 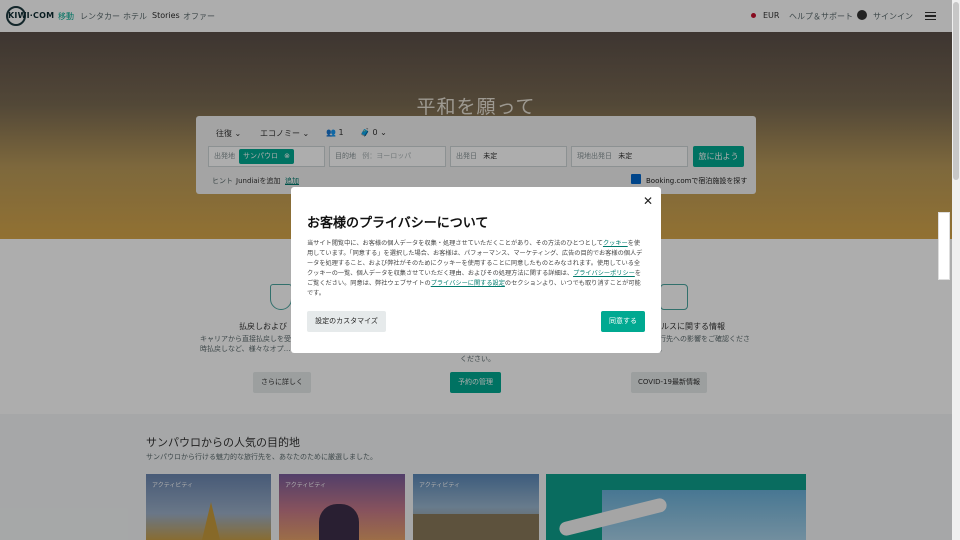 What do you see at coordinates (944, 246) in the screenshot?
I see `feedback-tab` at bounding box center [944, 246].